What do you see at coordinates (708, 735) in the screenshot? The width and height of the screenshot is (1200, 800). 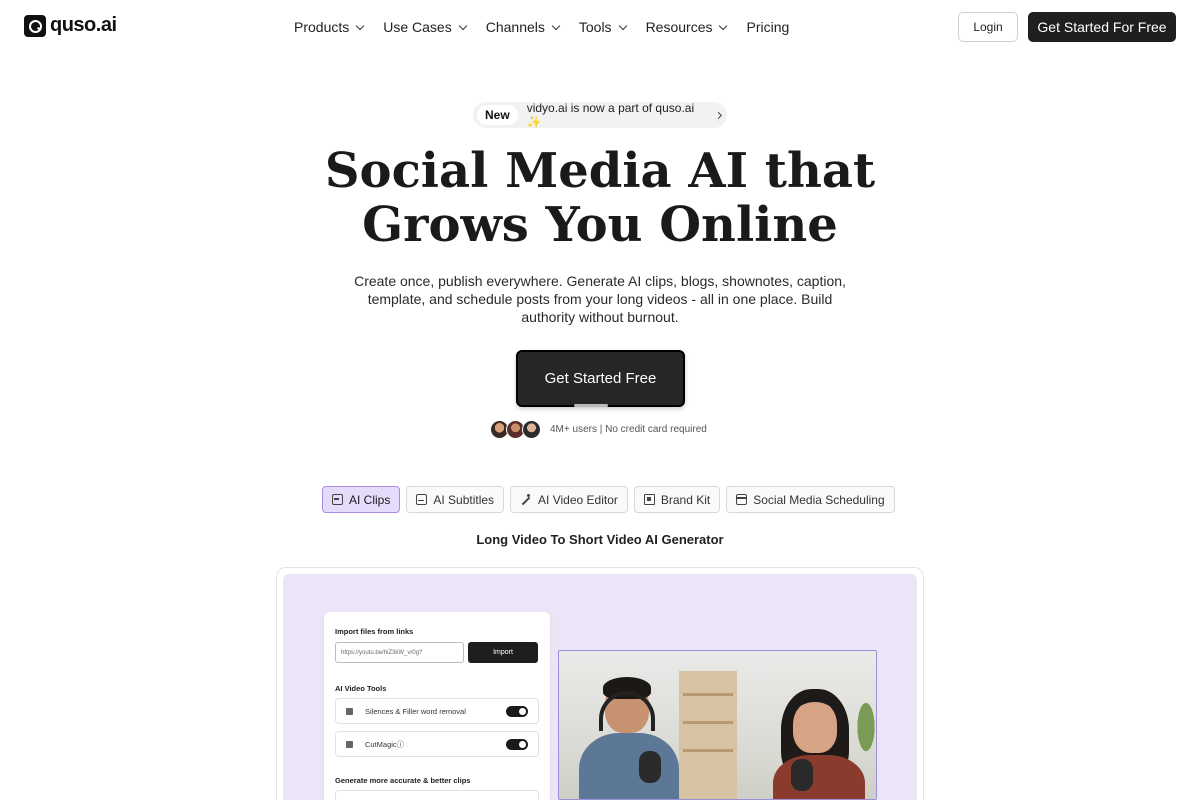 I see `bookshelf` at bounding box center [708, 735].